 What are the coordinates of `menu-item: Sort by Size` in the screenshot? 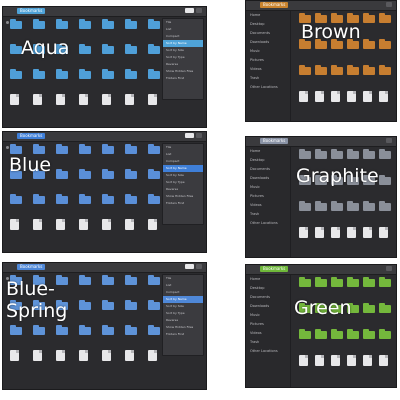 It's located at (183, 50).